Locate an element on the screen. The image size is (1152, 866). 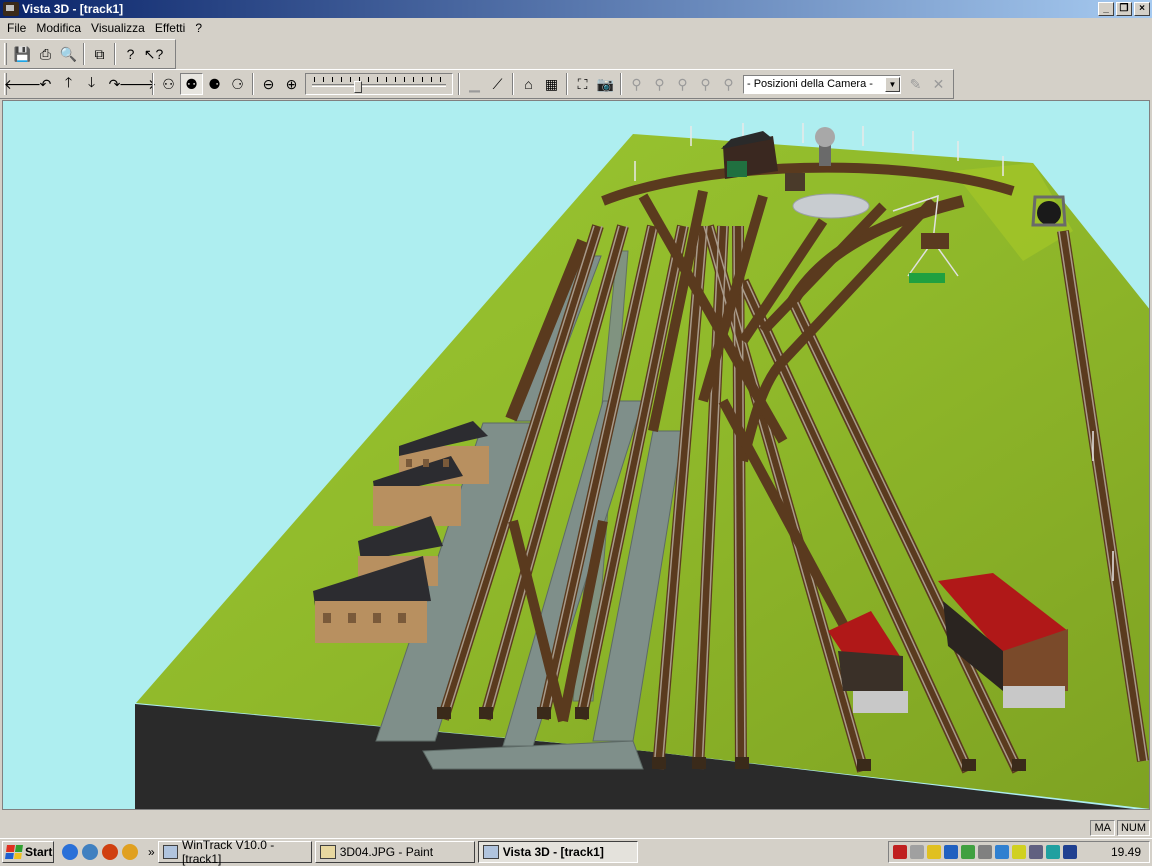
chevron-icon: » is located at coordinates (151, 852).